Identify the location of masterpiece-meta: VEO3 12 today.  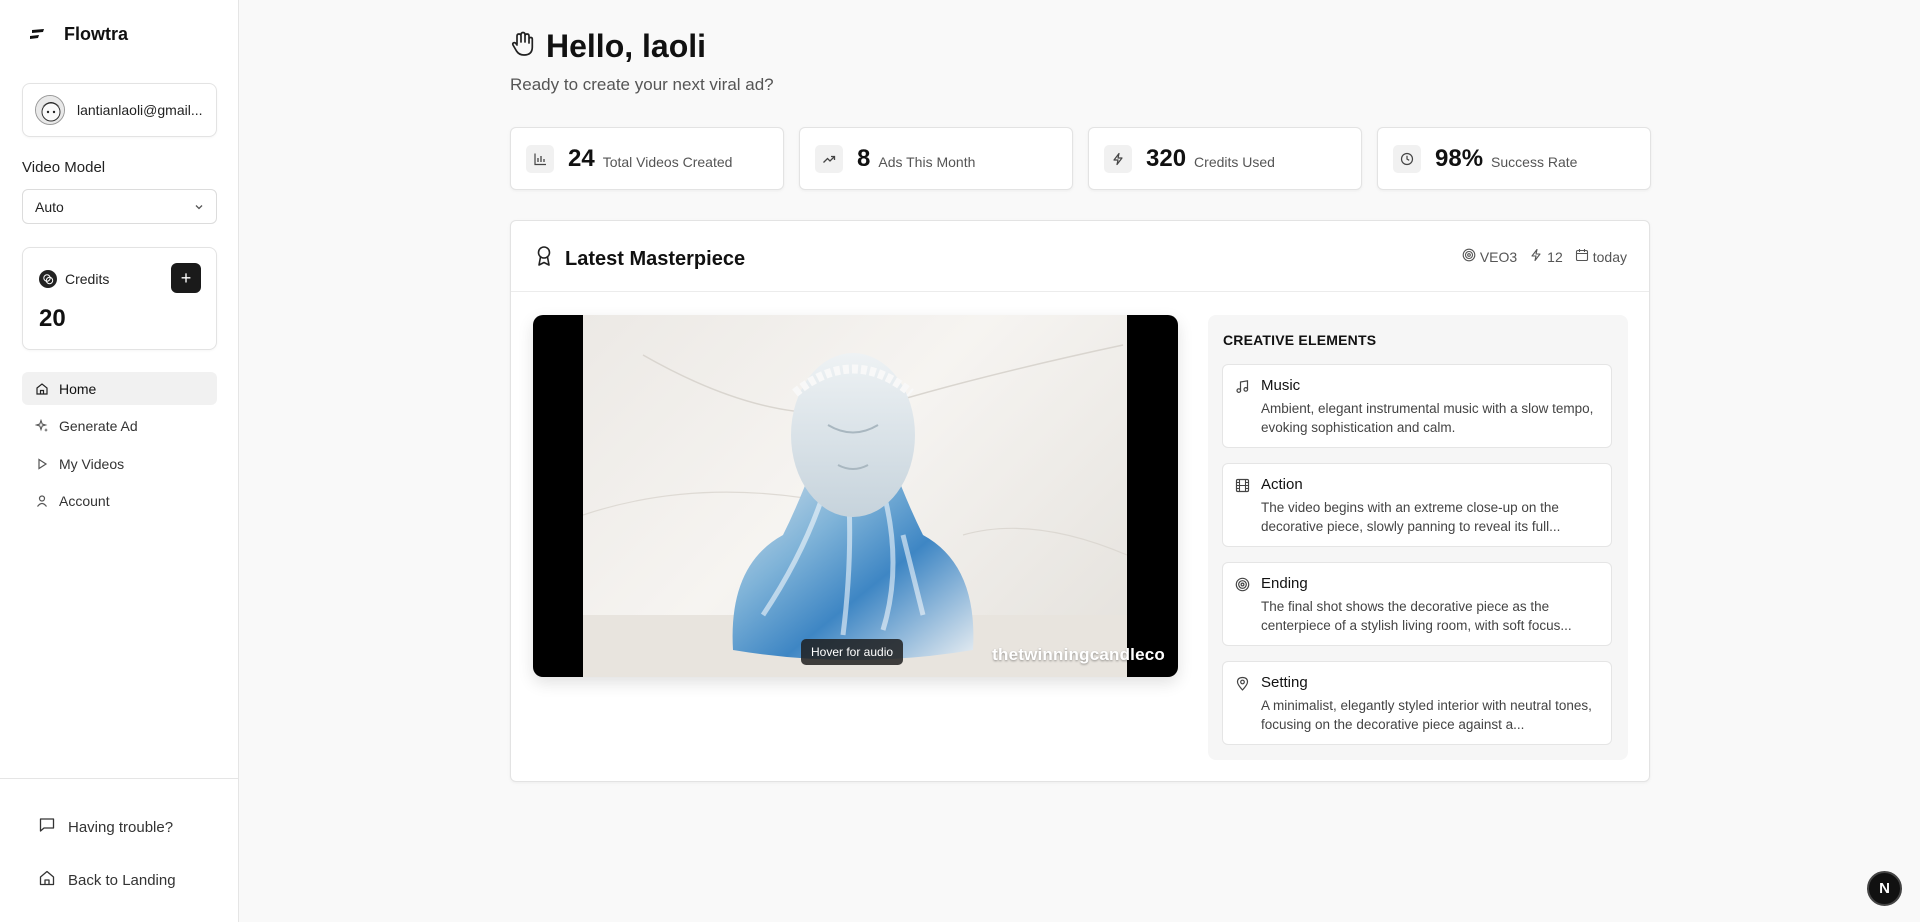
(1544, 256).